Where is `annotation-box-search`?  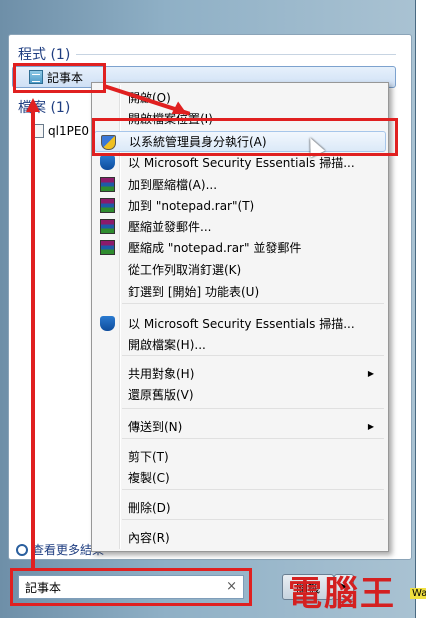 annotation-box-search is located at coordinates (131, 587).